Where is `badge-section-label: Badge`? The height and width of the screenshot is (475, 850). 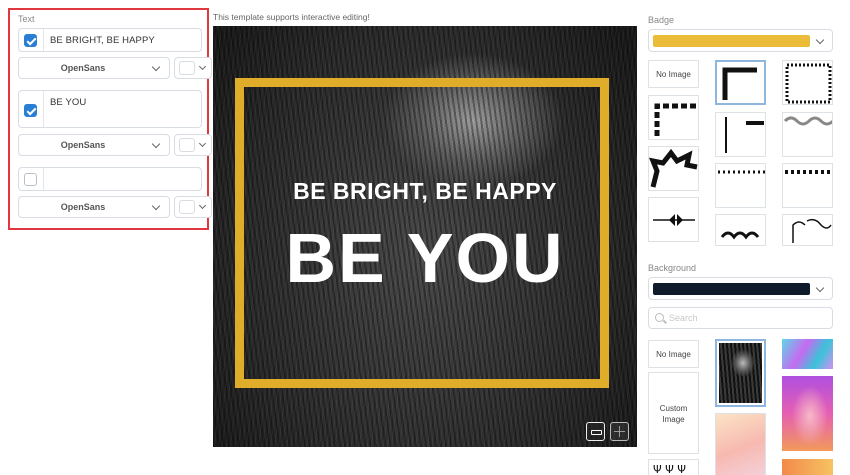
badge-section-label: Badge is located at coordinates (661, 20).